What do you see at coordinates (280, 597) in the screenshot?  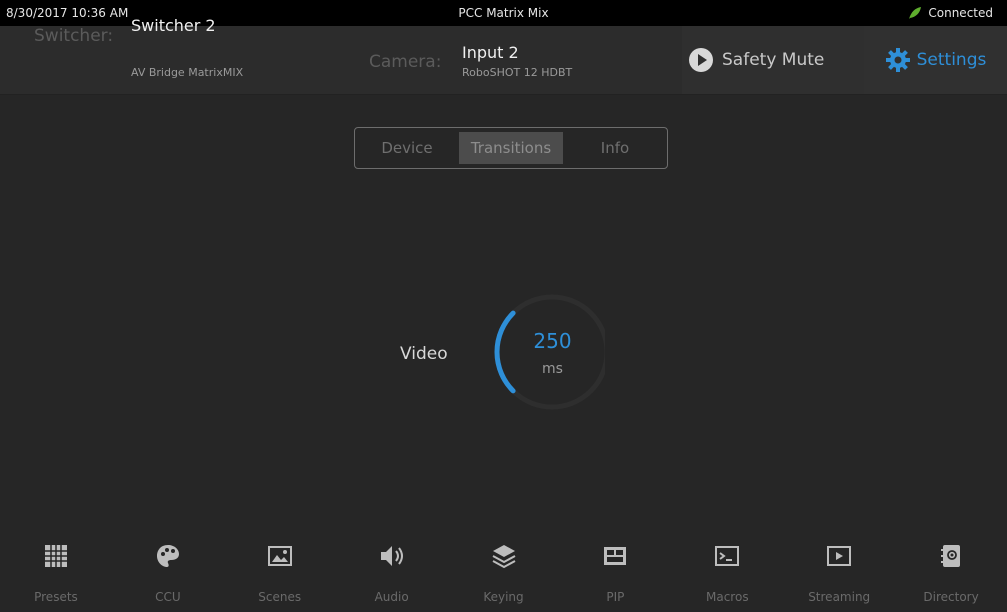 I see `nav-label: Scenes` at bounding box center [280, 597].